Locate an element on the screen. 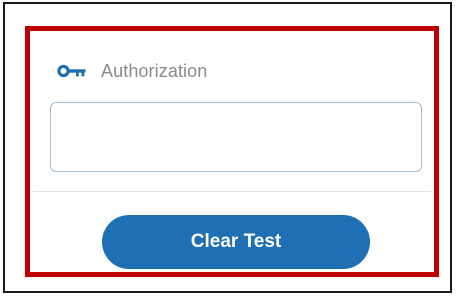 The image size is (457, 298). authorization-label: Authorization is located at coordinates (154, 70).